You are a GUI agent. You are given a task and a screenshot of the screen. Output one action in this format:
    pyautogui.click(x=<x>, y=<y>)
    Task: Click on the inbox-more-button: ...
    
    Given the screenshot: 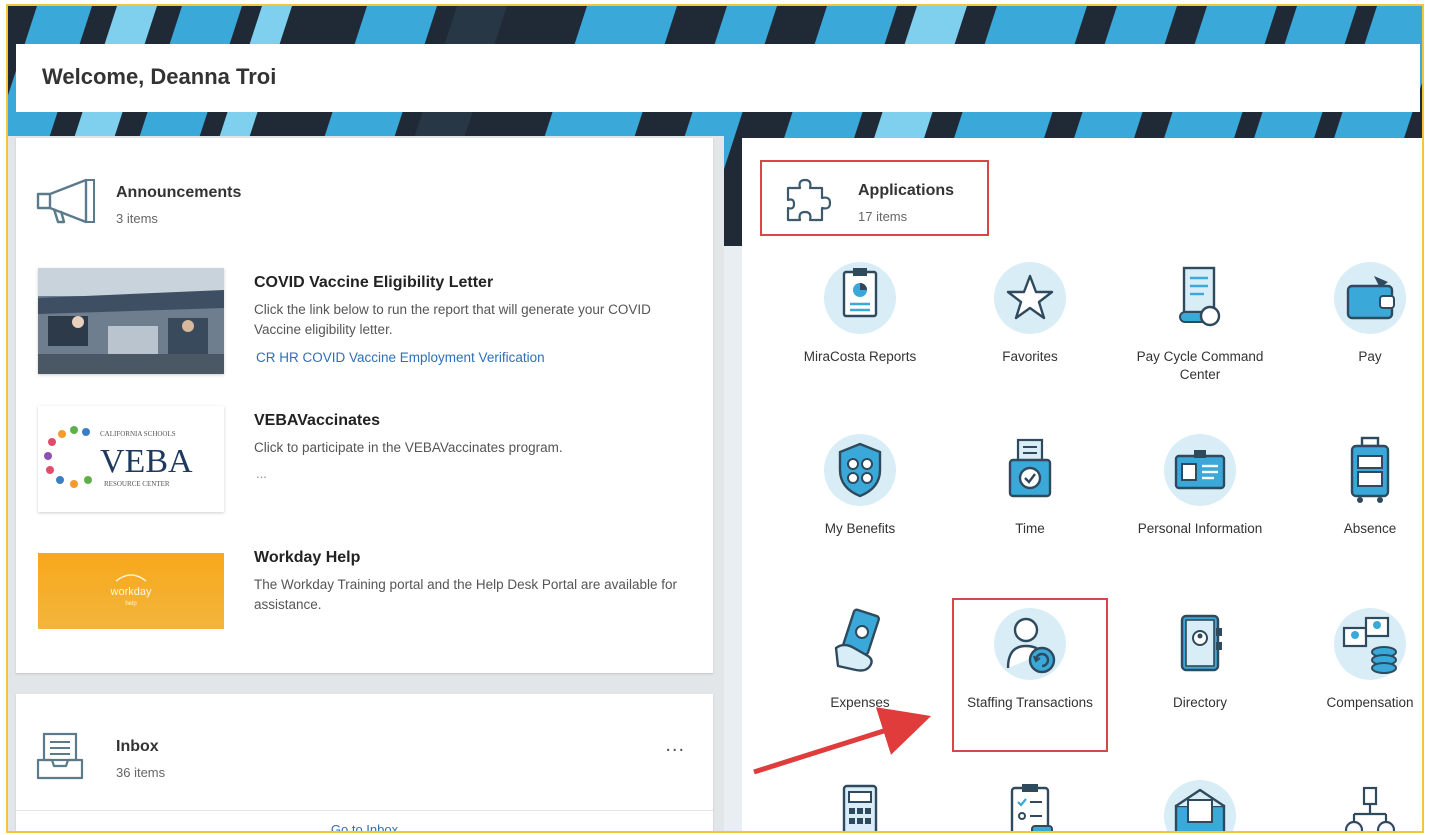 What is the action you would take?
    pyautogui.click(x=675, y=745)
    